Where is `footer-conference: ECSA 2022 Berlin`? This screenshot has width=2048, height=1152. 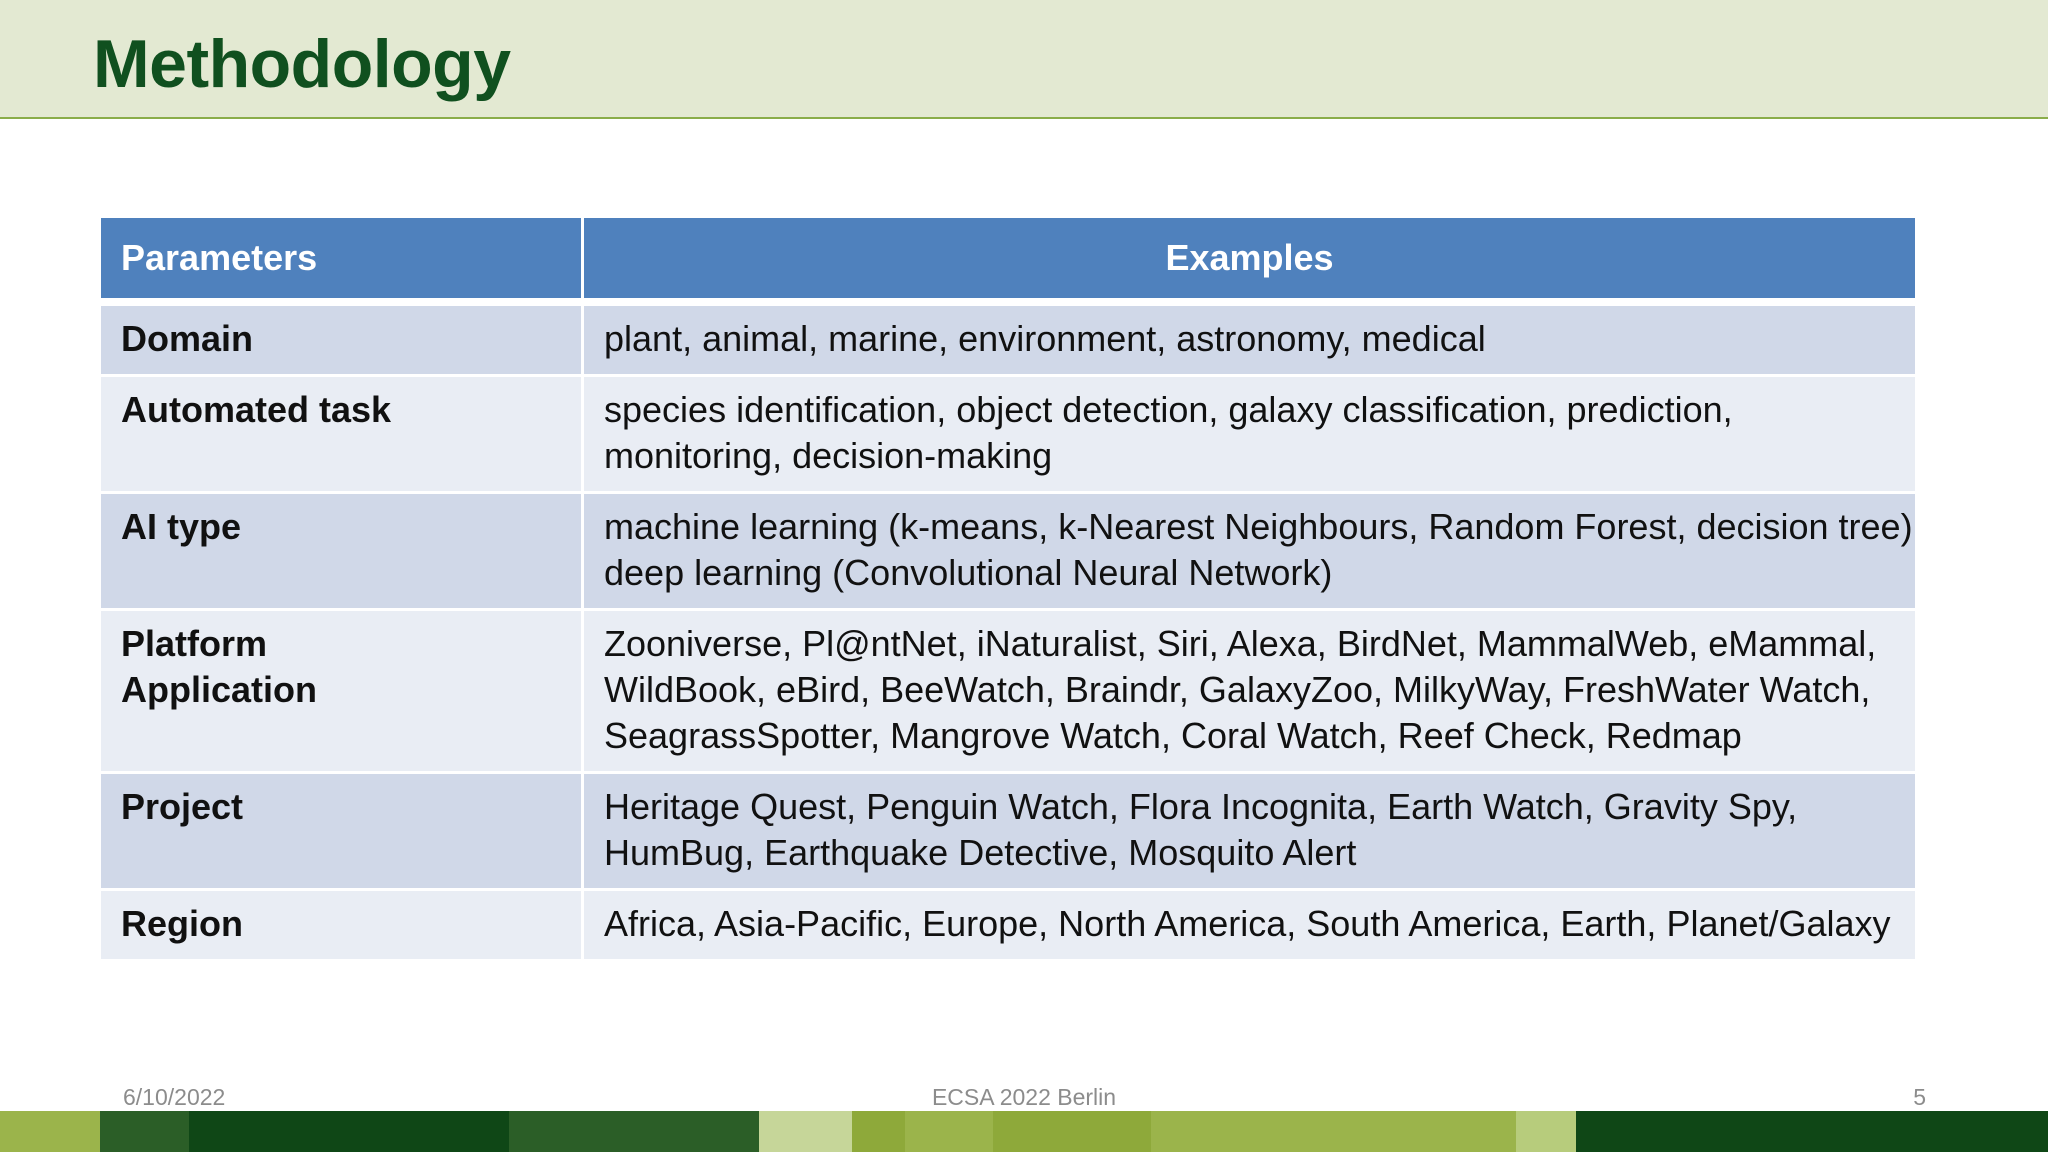 footer-conference: ECSA 2022 Berlin is located at coordinates (1024, 1097).